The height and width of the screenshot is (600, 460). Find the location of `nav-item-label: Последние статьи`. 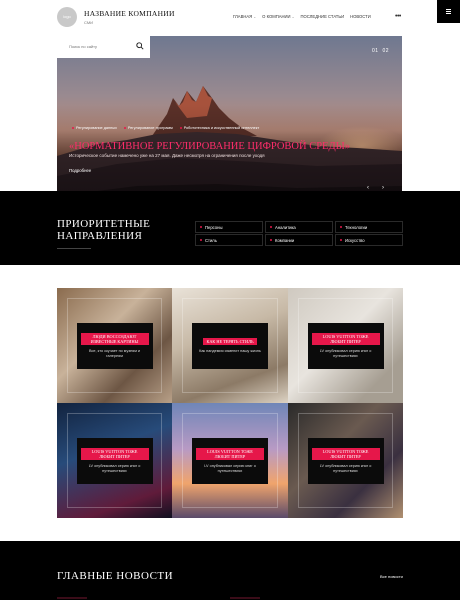

nav-item-label: Последние статьи is located at coordinates (322, 16).